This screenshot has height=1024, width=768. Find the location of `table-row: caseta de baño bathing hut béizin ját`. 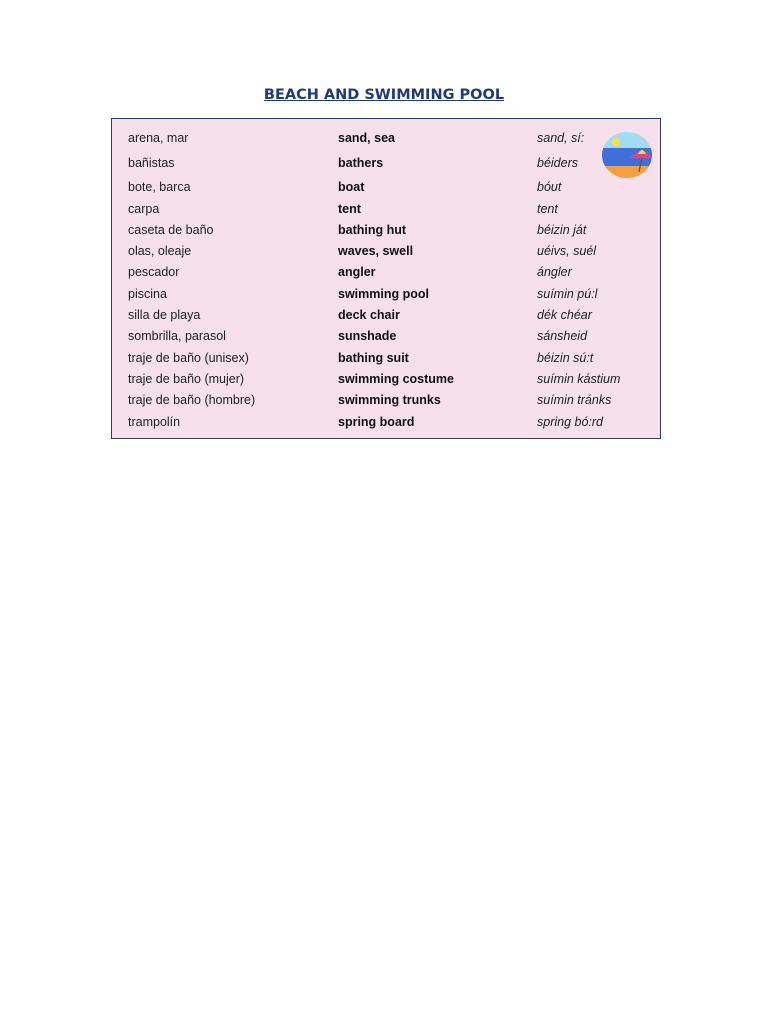

table-row: caseta de baño bathing hut béizin ját is located at coordinates (386, 233).